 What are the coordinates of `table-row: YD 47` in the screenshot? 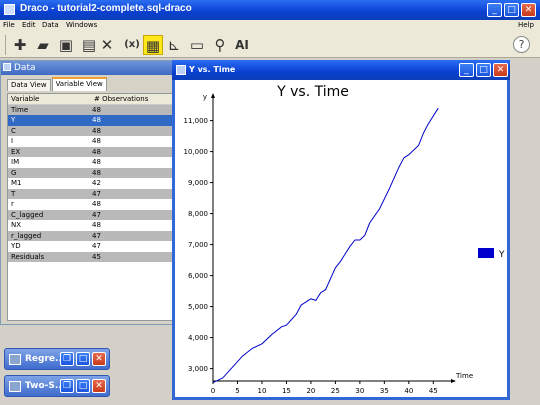 It's located at (91, 246).